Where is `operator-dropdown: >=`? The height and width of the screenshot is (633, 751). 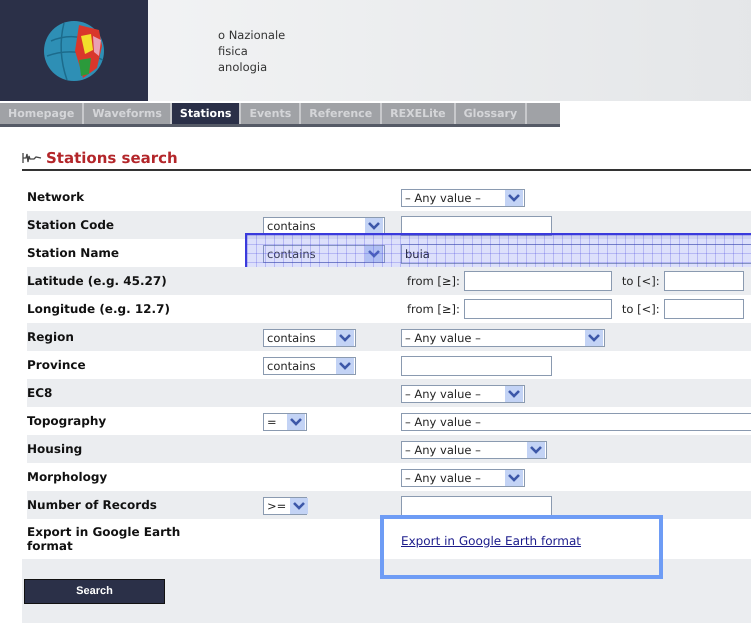
operator-dropdown: >= is located at coordinates (285, 506).